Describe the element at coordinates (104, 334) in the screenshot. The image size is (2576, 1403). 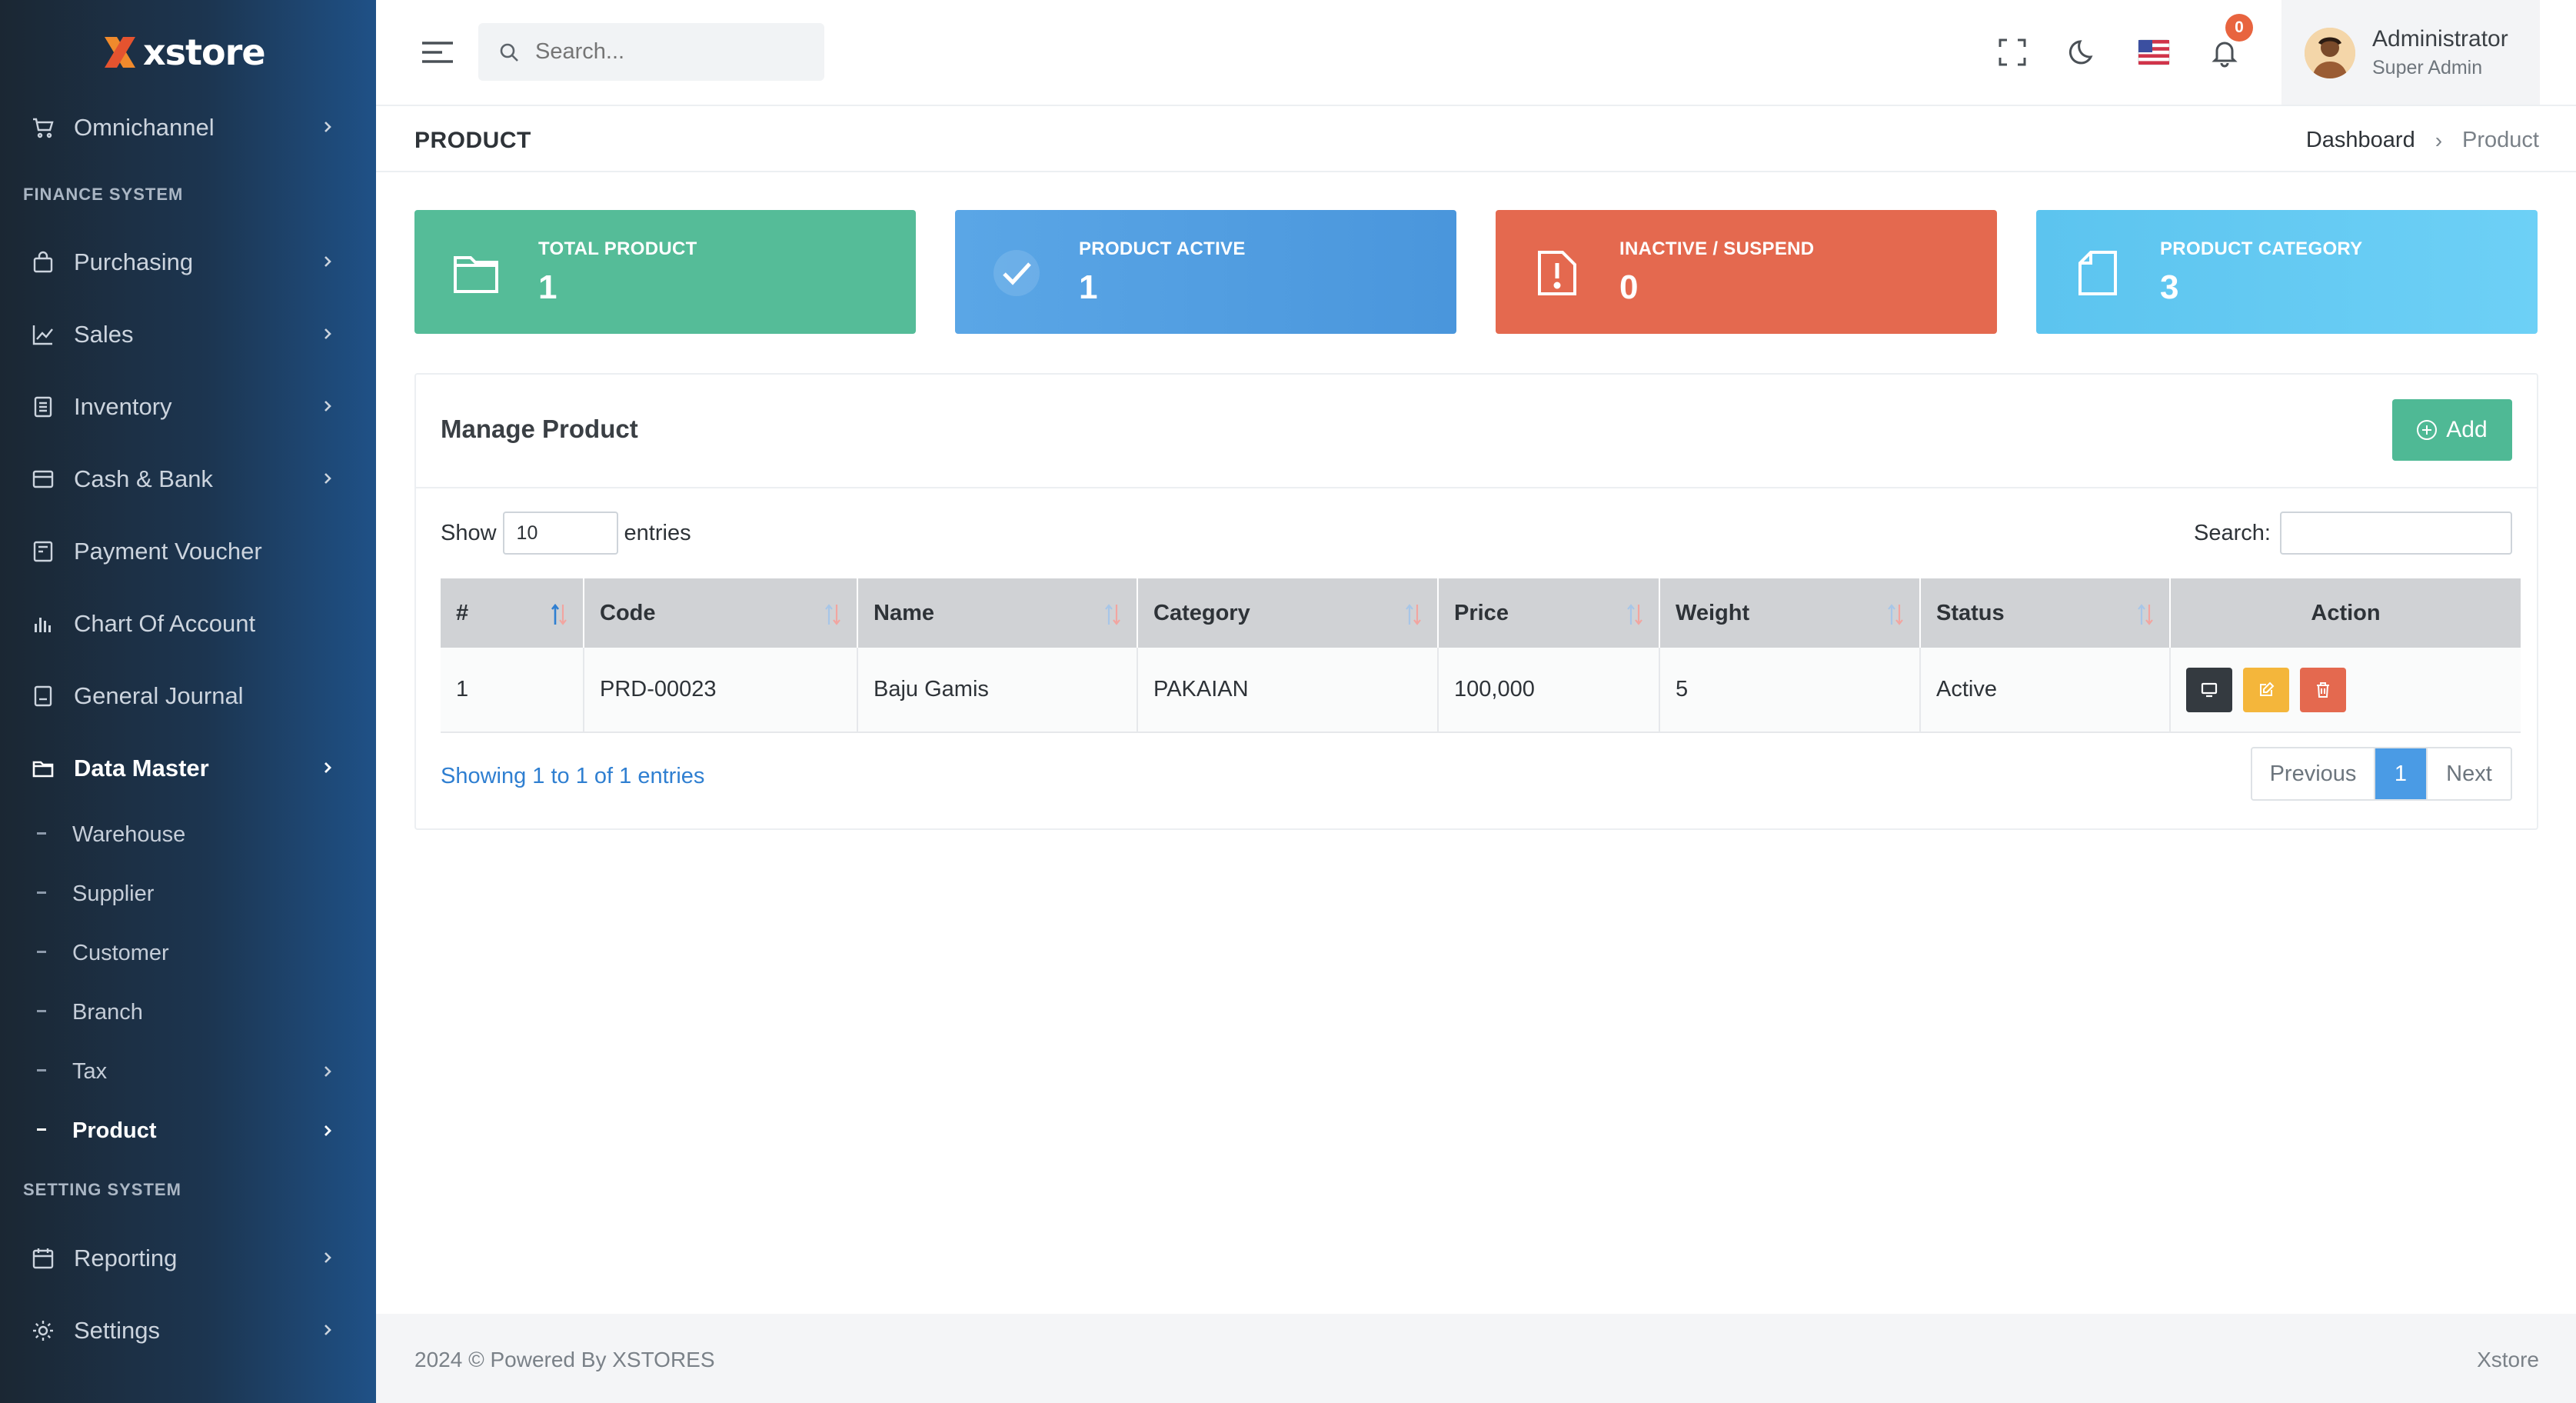
I see `sidebar-item-label: Sales` at that location.